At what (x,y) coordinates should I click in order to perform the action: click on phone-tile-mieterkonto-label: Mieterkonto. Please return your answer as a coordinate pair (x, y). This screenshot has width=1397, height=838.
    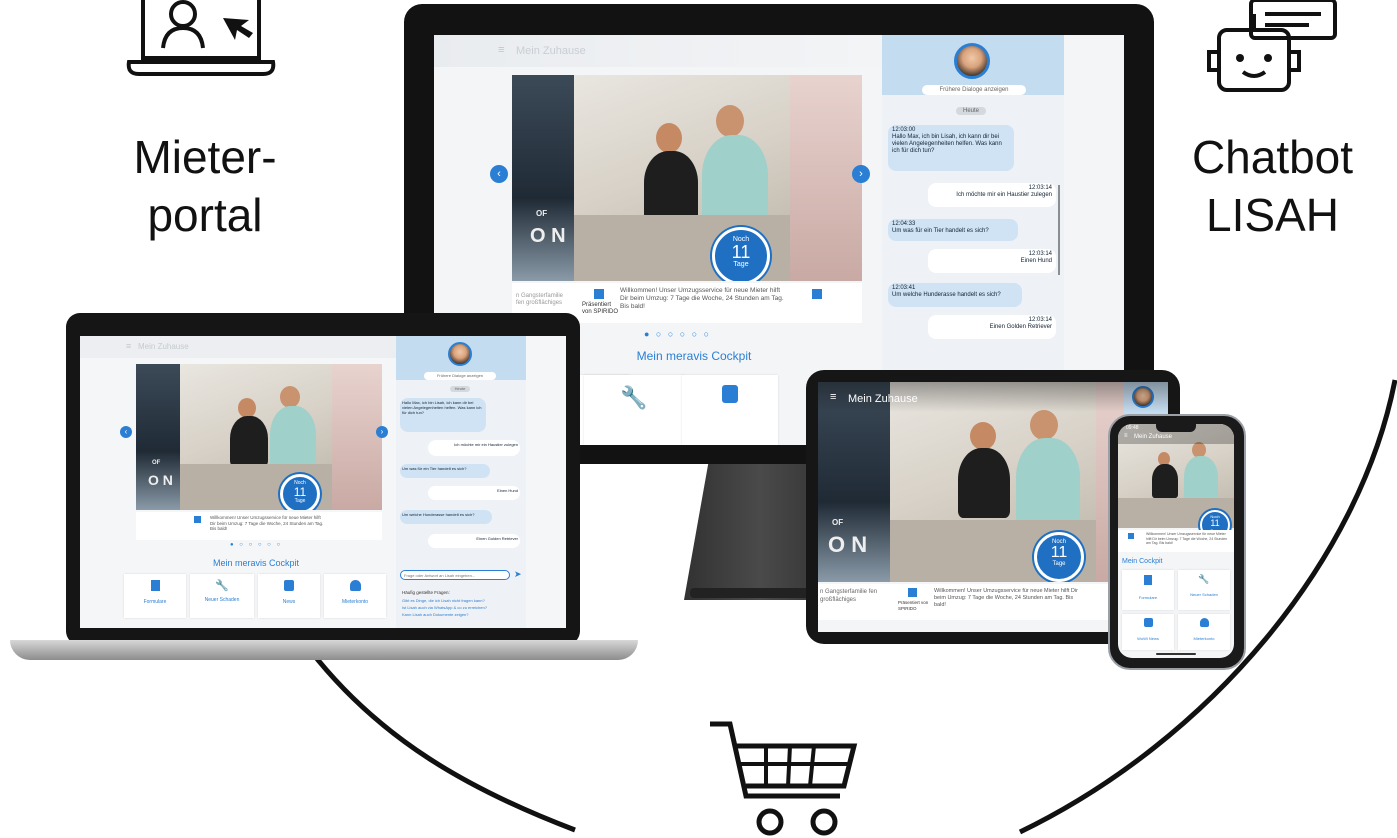
    Looking at the image, I should click on (1204, 638).